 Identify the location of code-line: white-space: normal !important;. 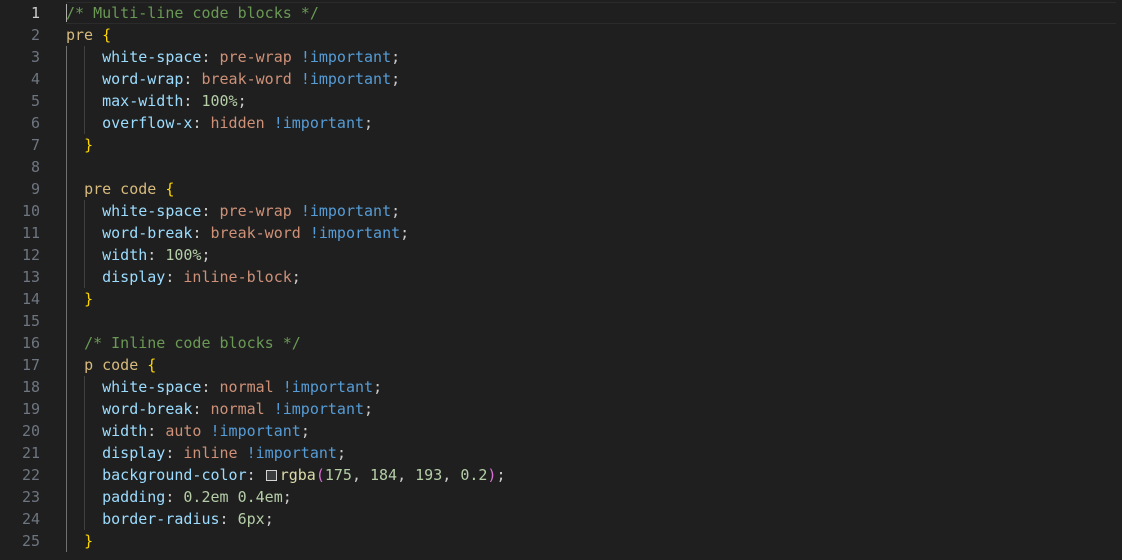
(594, 387).